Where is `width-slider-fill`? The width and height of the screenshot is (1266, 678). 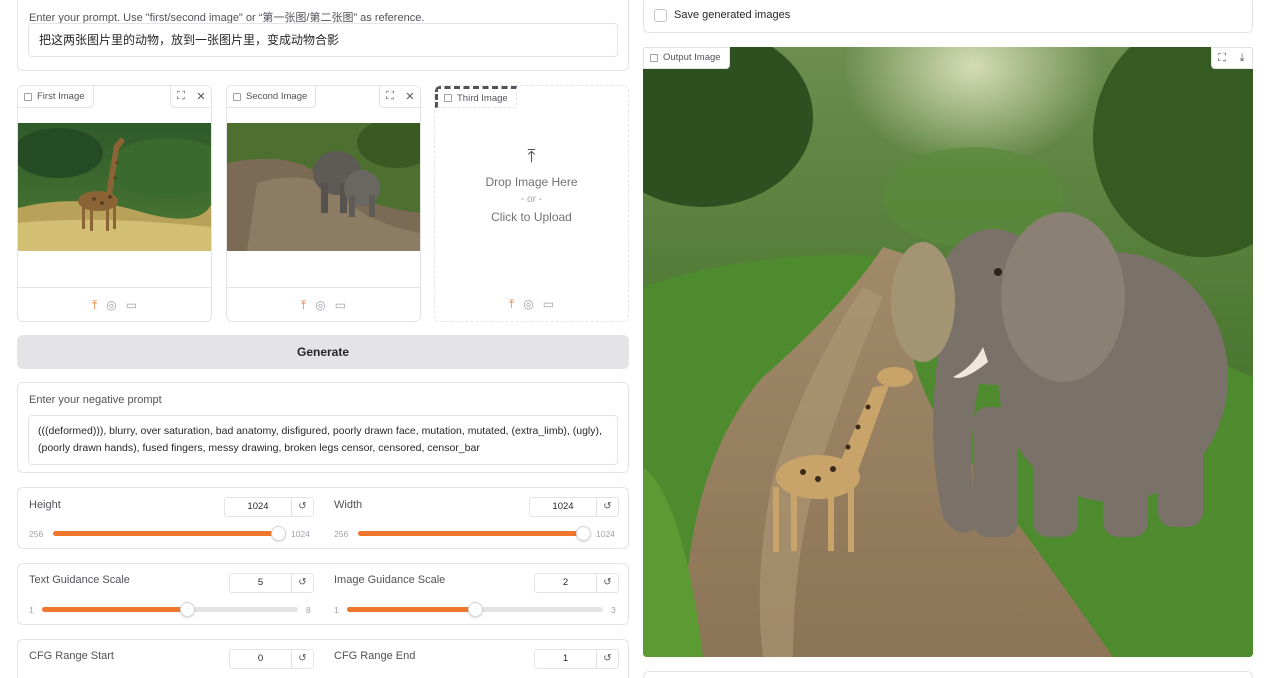 width-slider-fill is located at coordinates (470, 533).